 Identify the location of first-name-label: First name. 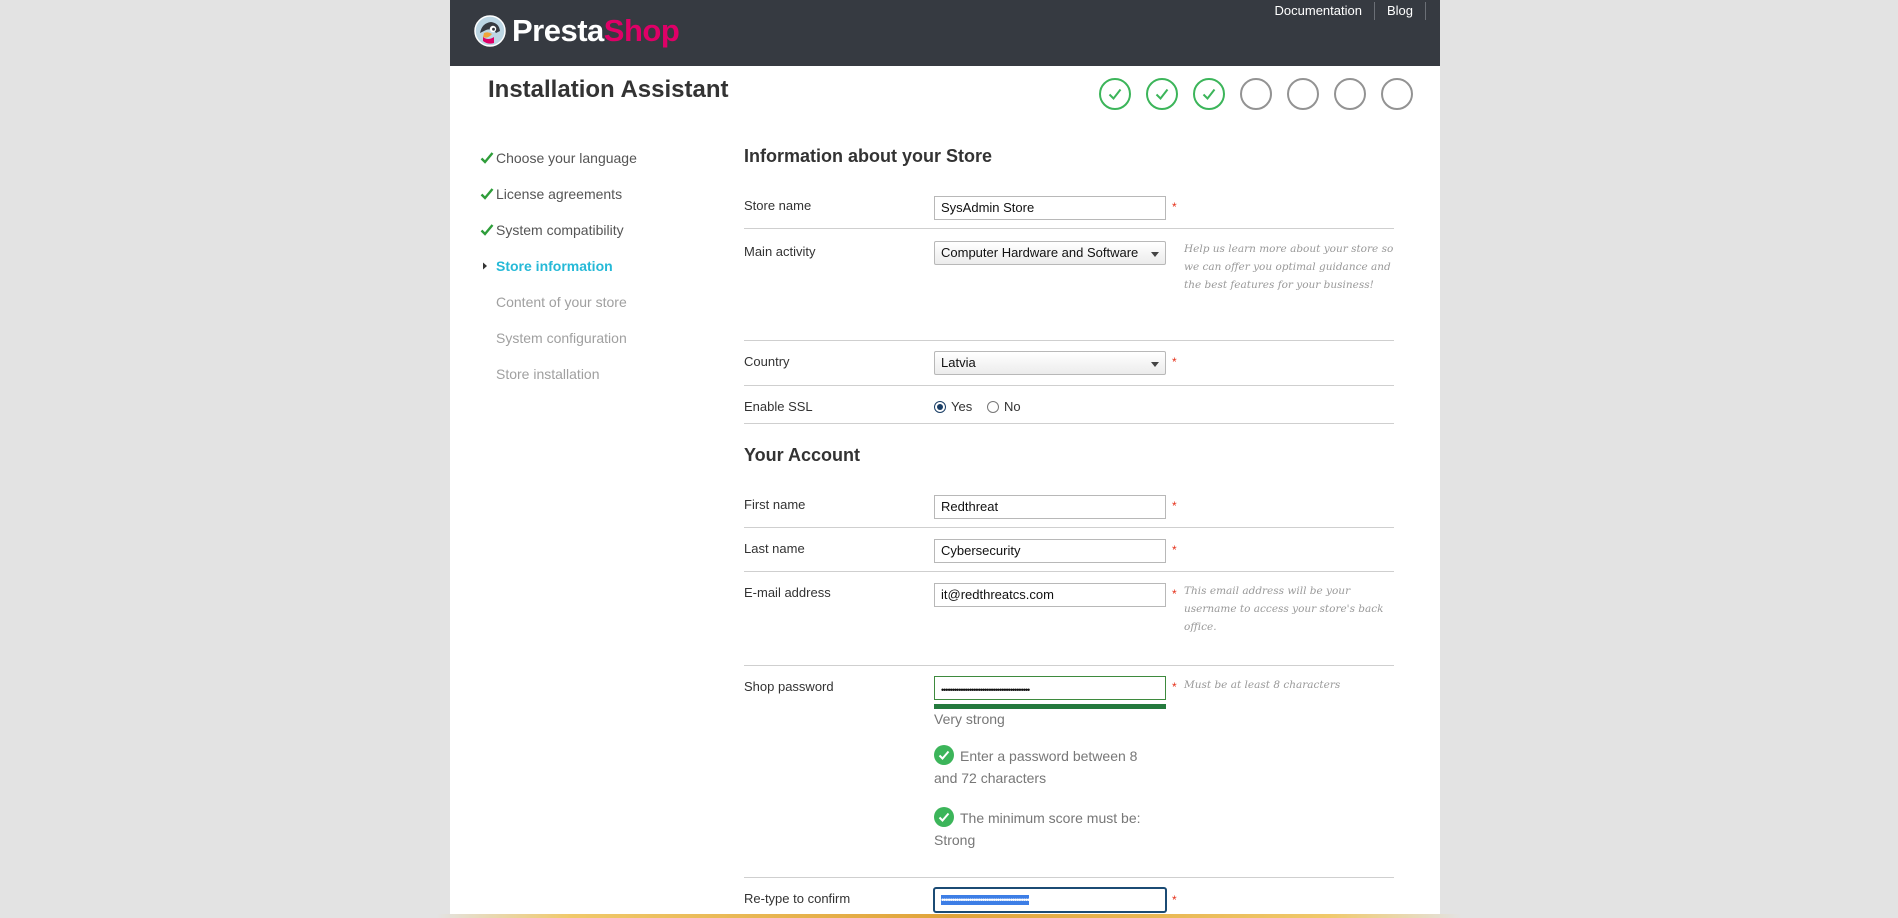
(775, 504).